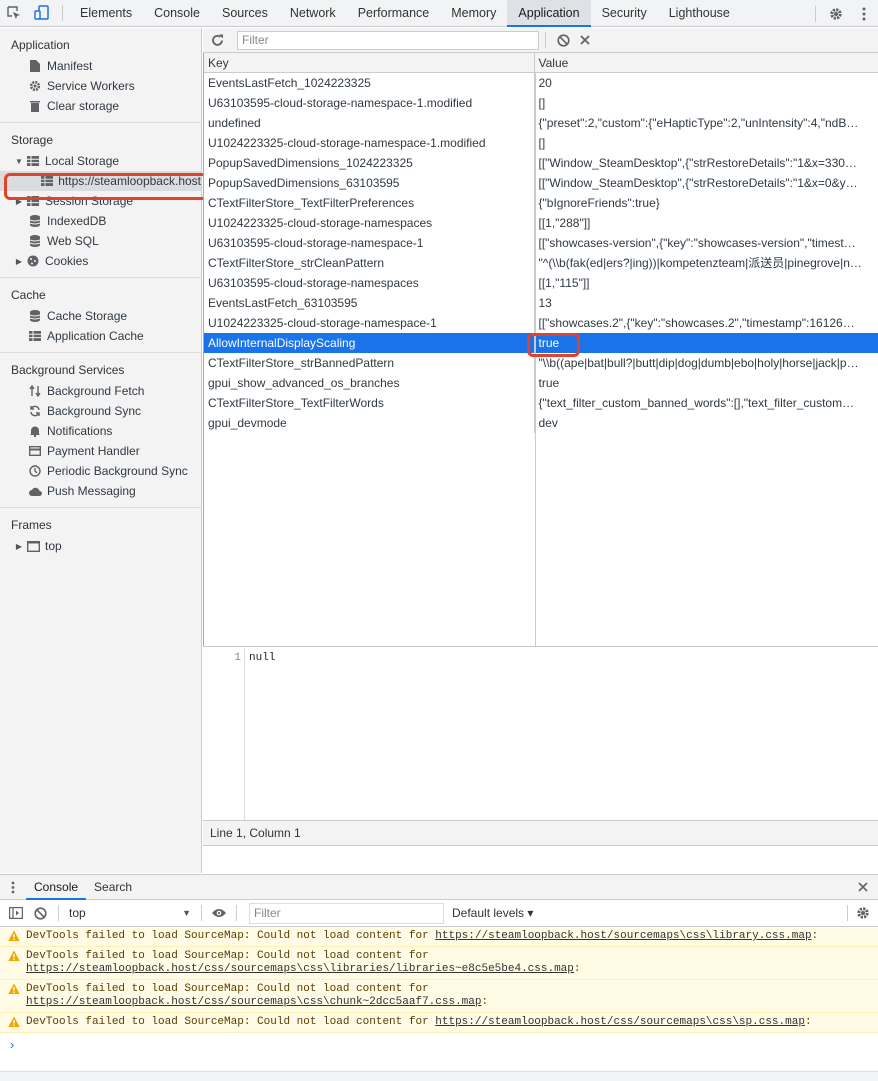  Describe the element at coordinates (369, 223) in the screenshot. I see `cell-key: U1024223325-cloud-storage-namespaces` at that location.